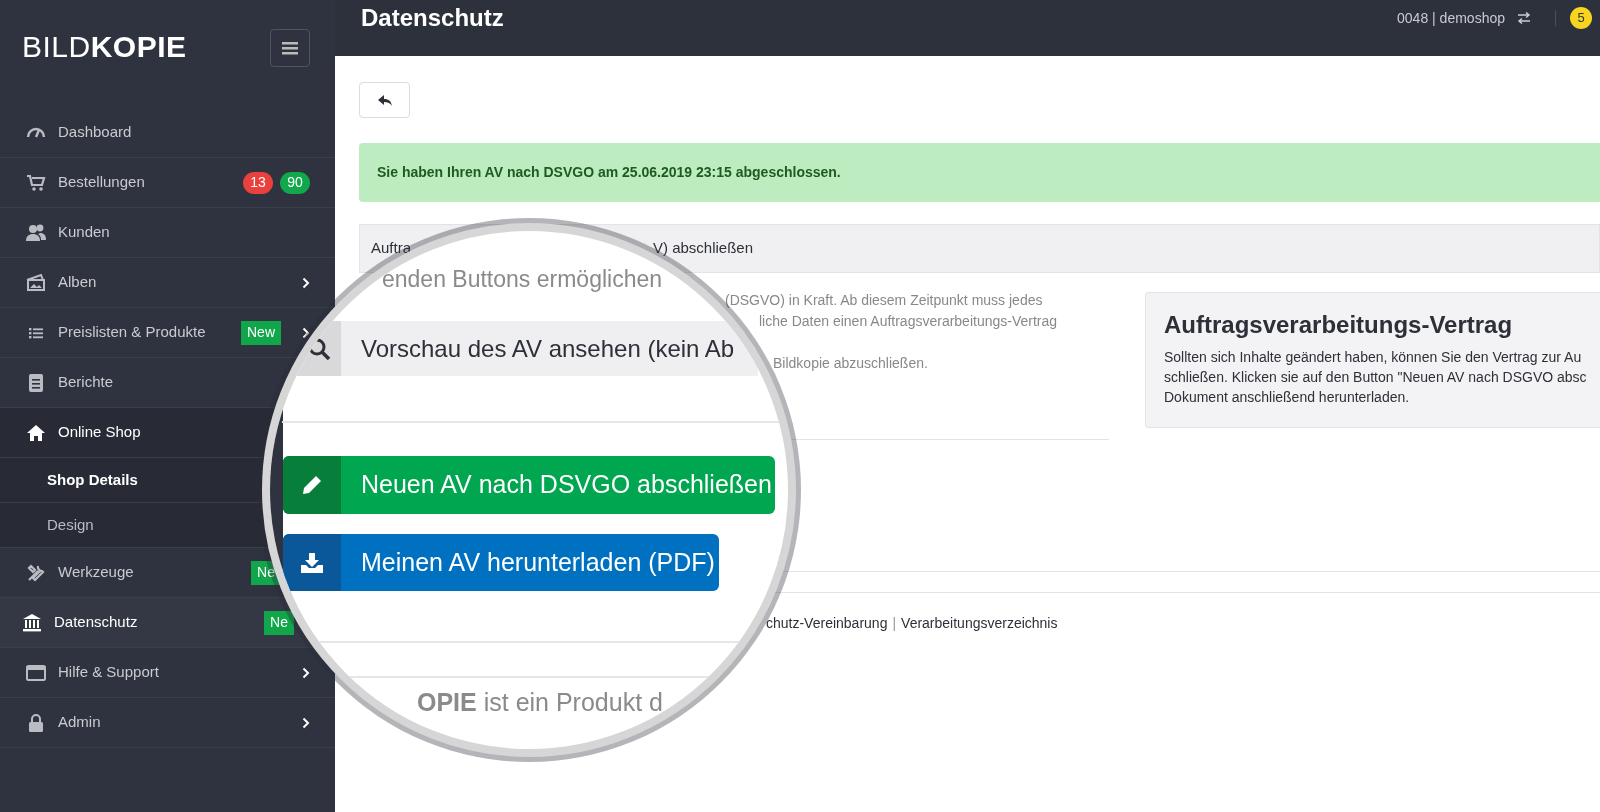  Describe the element at coordinates (279, 622) in the screenshot. I see `new-badge: Ne` at that location.